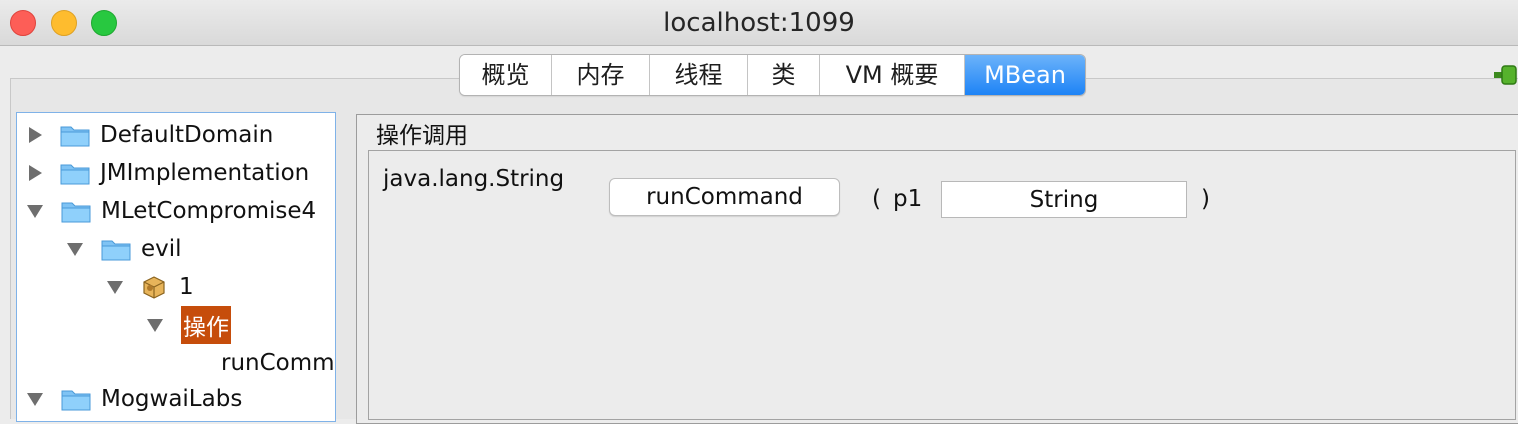 This screenshot has height=424, width=1518. Describe the element at coordinates (189, 325) in the screenshot. I see `tree-node-operations: 操作` at that location.